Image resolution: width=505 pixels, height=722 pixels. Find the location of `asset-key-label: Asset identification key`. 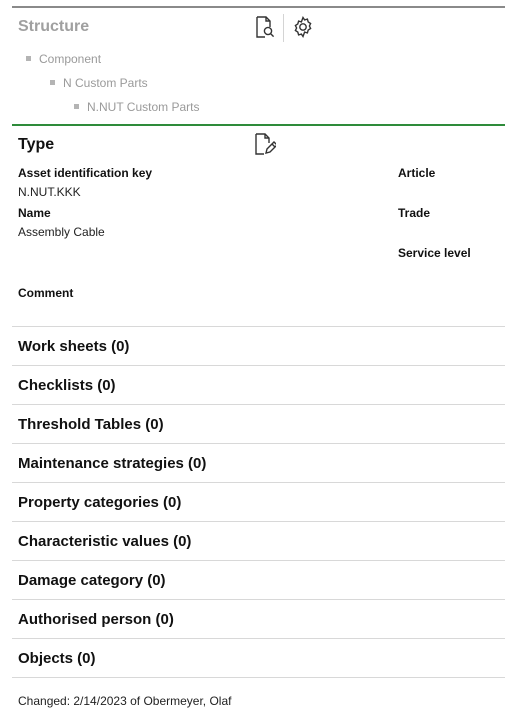

asset-key-label: Asset identification key is located at coordinates (85, 173).